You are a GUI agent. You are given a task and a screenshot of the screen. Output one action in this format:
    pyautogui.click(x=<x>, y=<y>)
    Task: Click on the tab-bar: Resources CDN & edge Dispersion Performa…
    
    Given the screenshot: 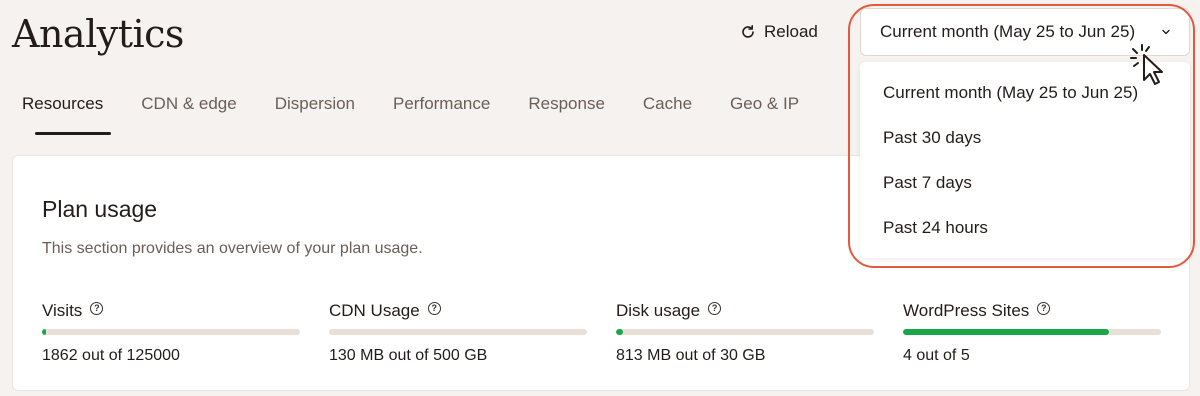 What is the action you would take?
    pyautogui.click(x=410, y=114)
    